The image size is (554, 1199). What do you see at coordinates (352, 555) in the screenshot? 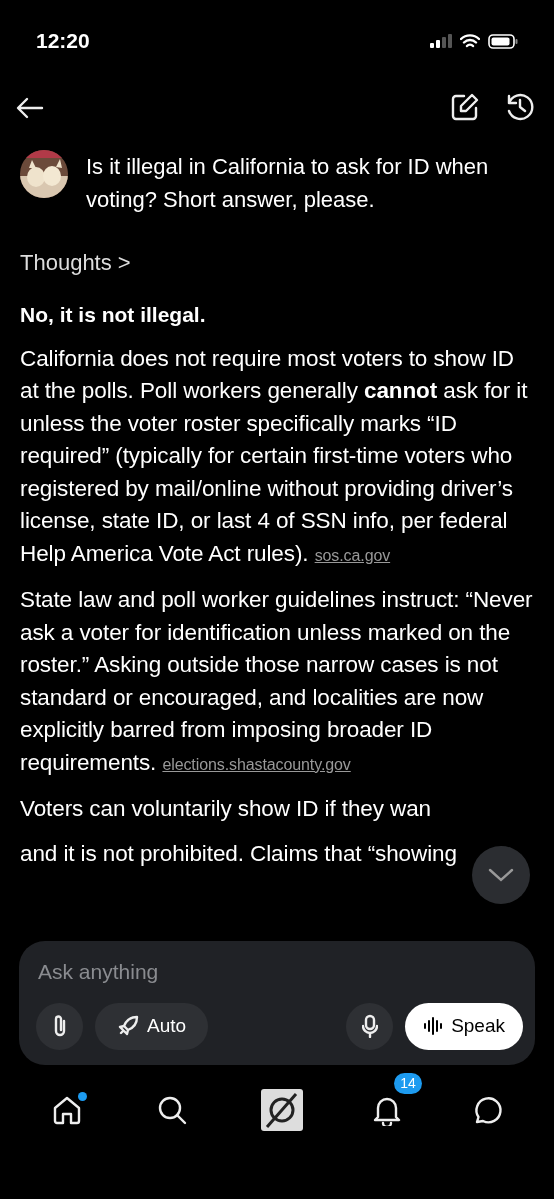
I see `source-link: sos.ca.gov` at bounding box center [352, 555].